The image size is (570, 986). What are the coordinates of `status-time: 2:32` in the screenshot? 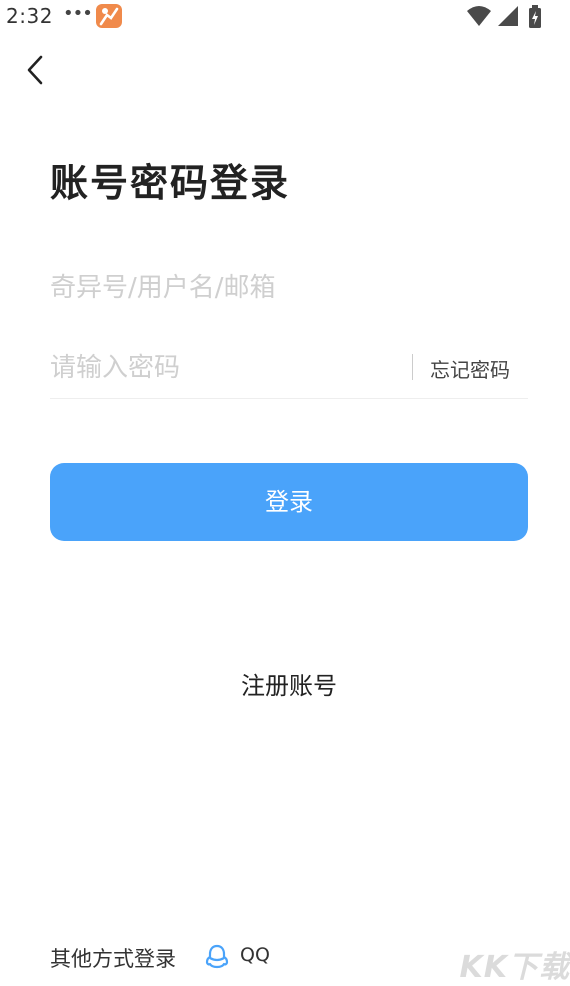 It's located at (29, 16).